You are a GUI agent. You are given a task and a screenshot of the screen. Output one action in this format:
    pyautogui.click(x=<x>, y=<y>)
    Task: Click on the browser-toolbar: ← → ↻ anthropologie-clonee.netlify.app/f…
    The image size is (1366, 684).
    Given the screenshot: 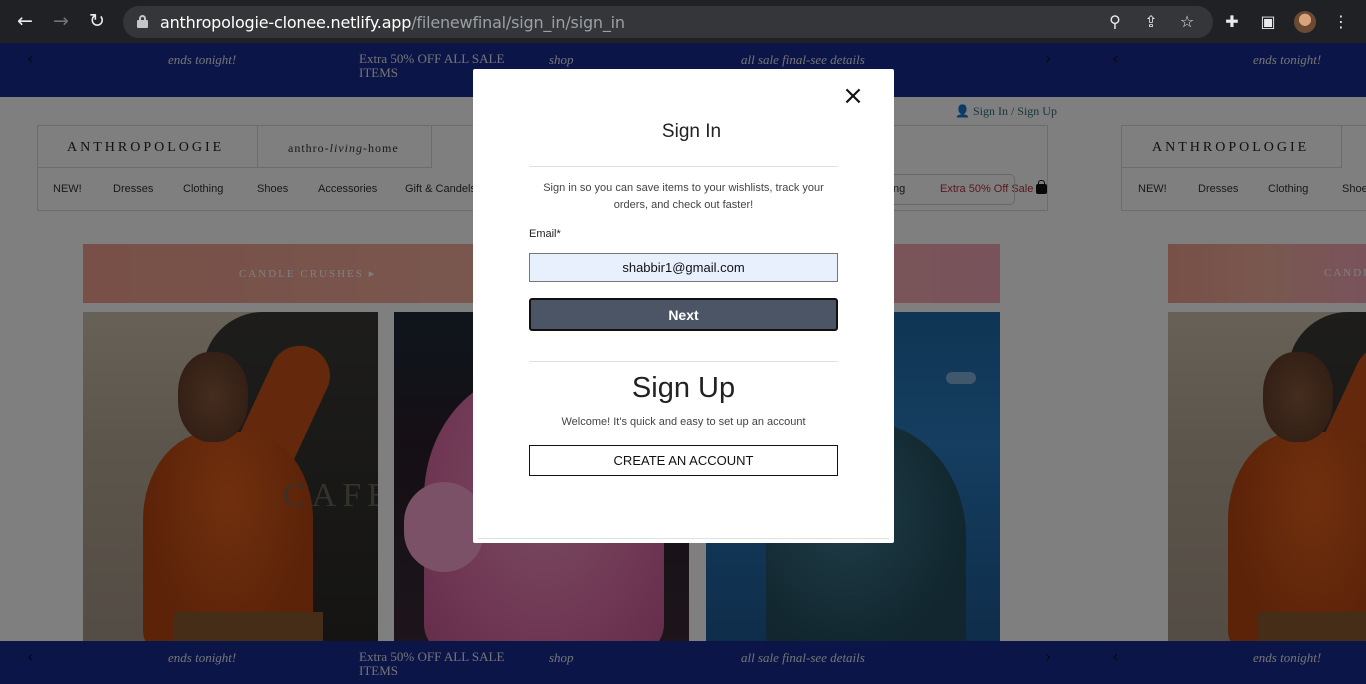 What is the action you would take?
    pyautogui.click(x=683, y=21)
    